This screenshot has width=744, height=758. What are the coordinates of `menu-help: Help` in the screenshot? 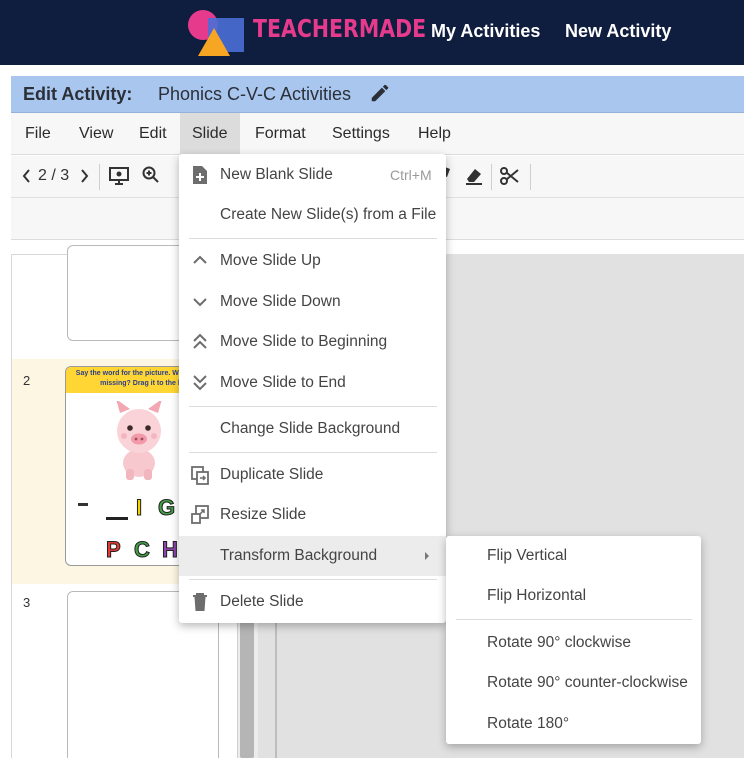 It's located at (434, 134).